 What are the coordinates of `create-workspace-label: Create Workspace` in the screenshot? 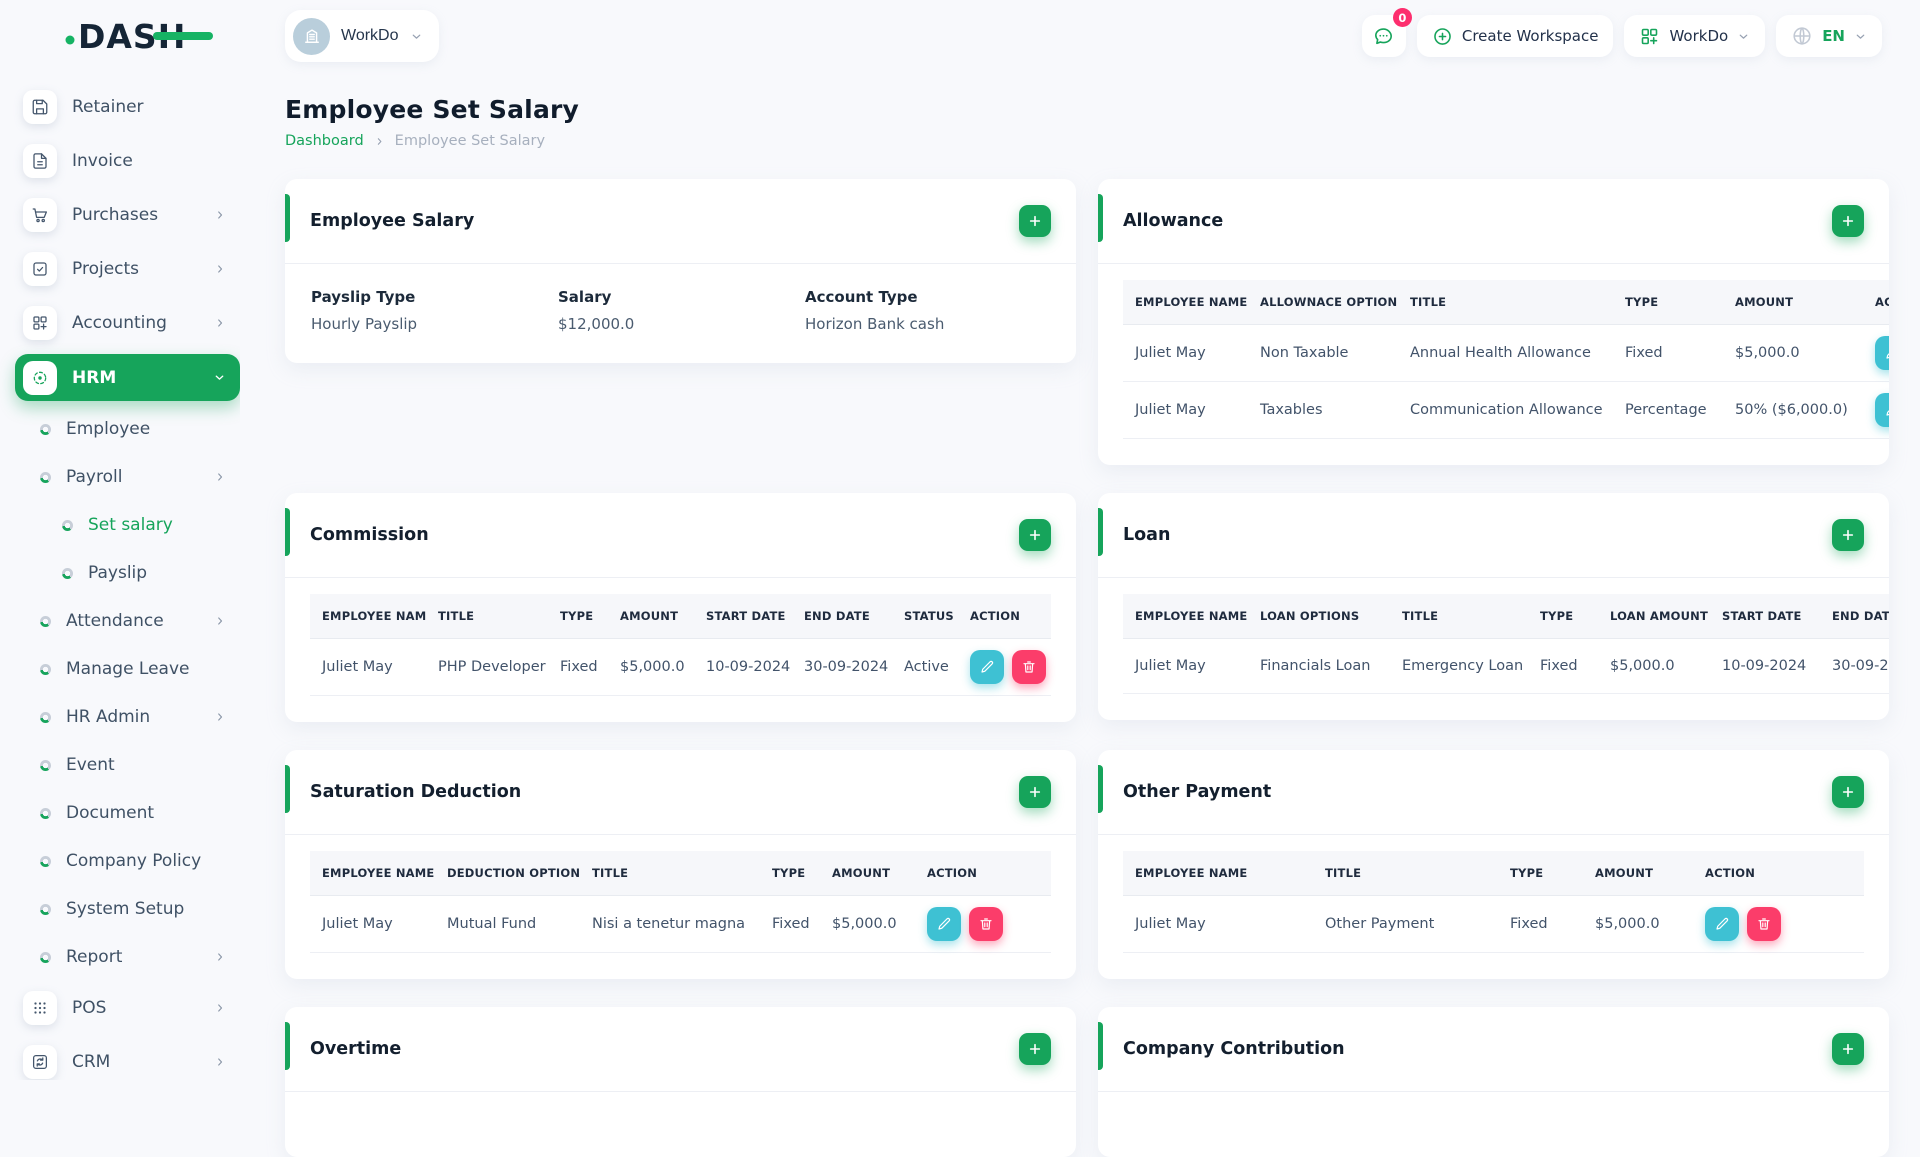 It's located at (1530, 36).